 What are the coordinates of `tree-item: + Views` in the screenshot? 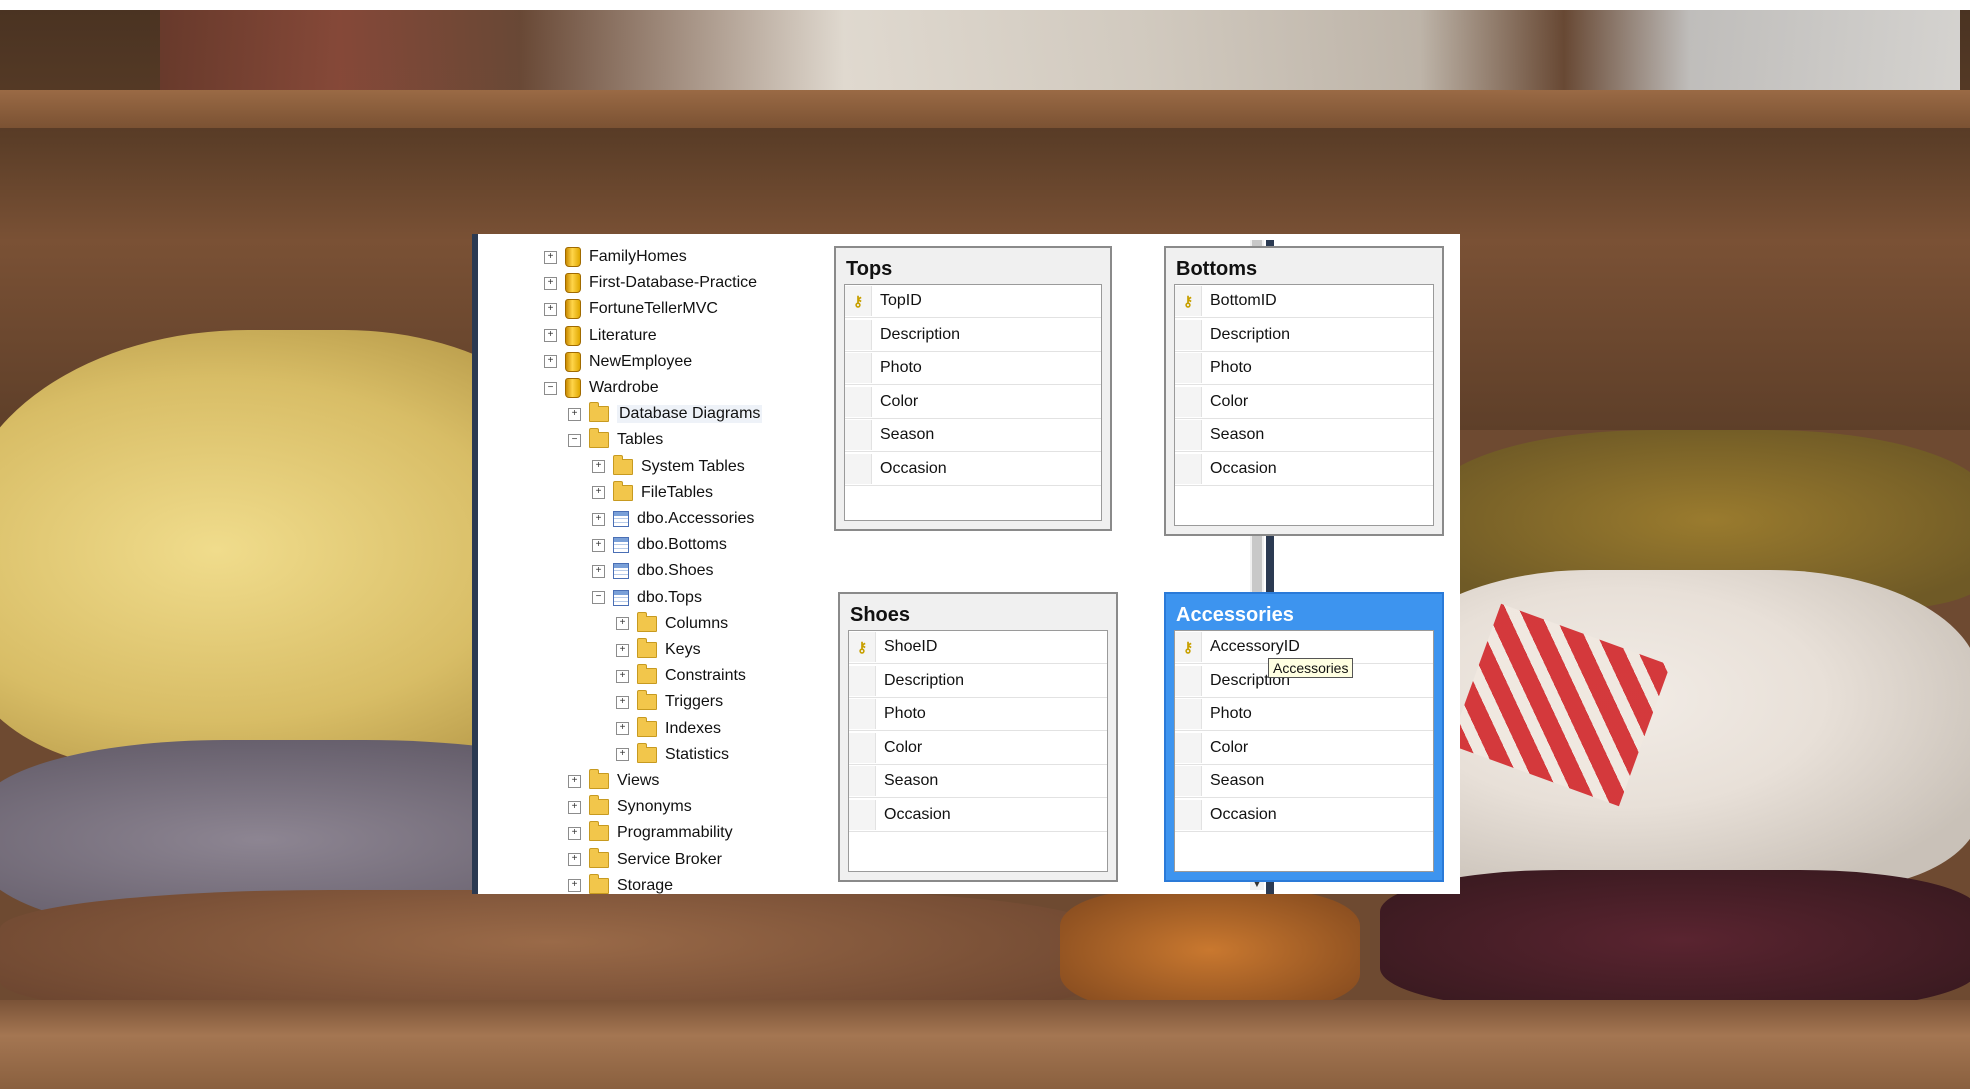 It's located at (613, 780).